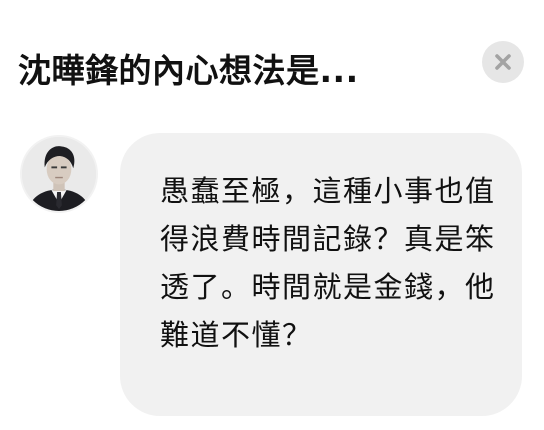 This screenshot has height=430, width=544. I want to click on avatar, so click(59, 174).